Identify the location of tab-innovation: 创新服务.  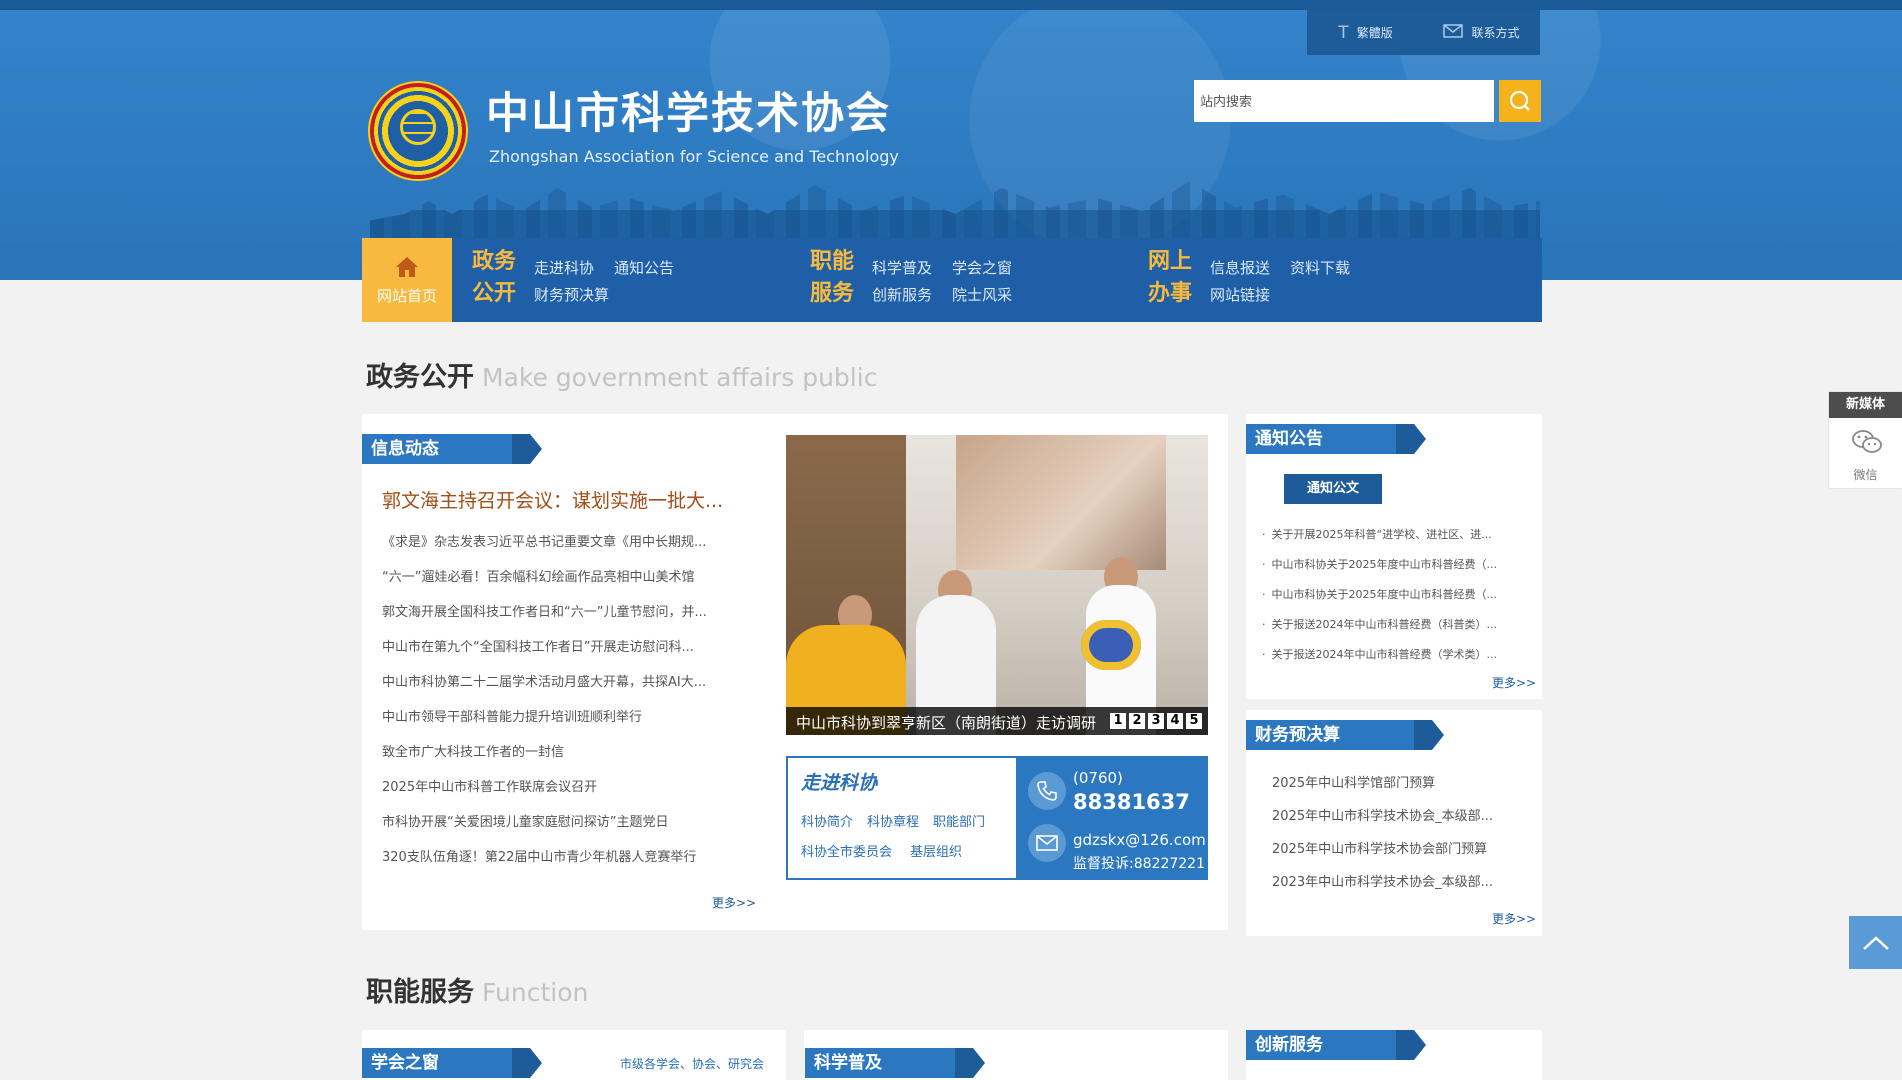
(1321, 1045).